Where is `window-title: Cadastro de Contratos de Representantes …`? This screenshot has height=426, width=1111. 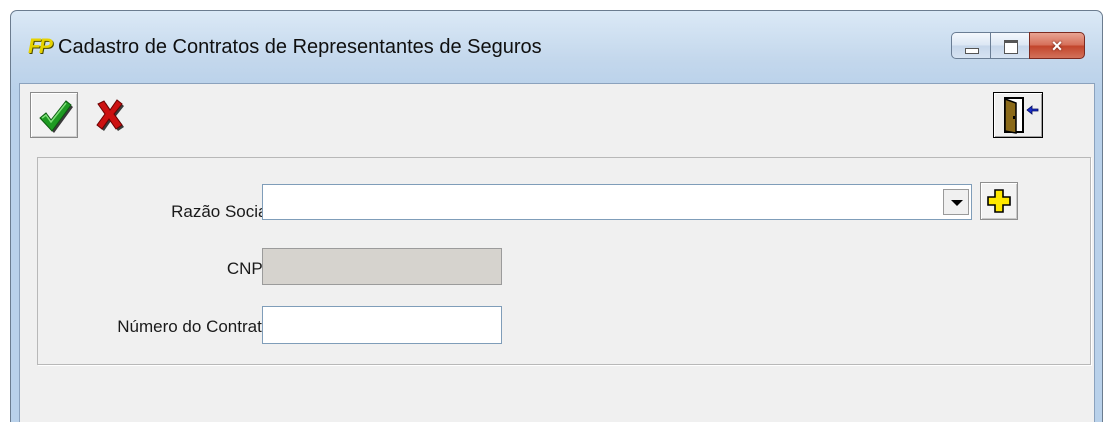
window-title: Cadastro de Contratos de Representantes … is located at coordinates (300, 47).